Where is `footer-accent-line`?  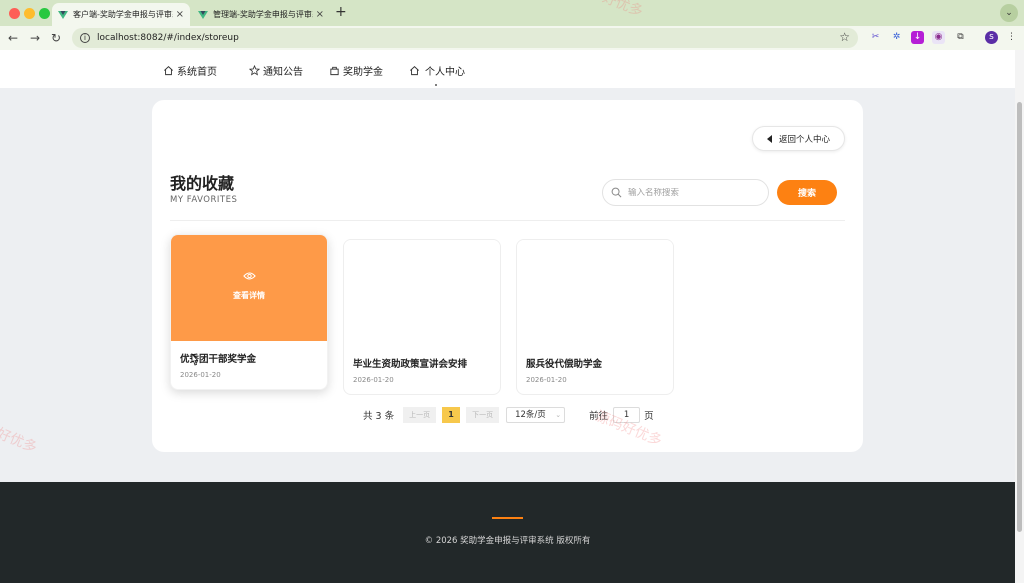 footer-accent-line is located at coordinates (507, 518).